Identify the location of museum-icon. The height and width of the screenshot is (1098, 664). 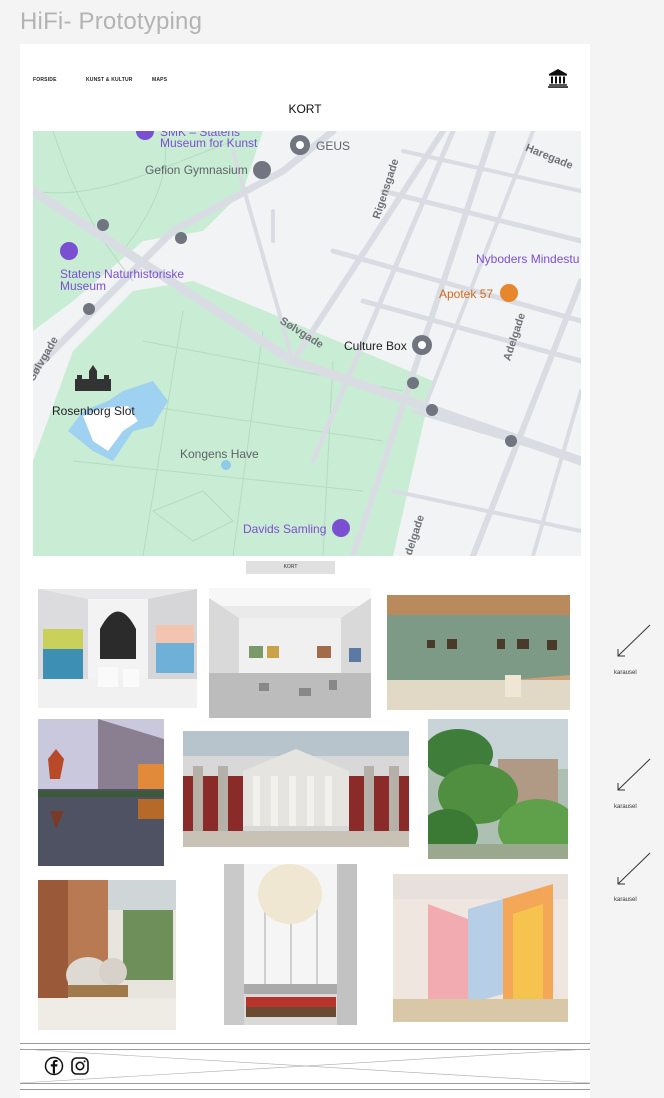
(558, 78).